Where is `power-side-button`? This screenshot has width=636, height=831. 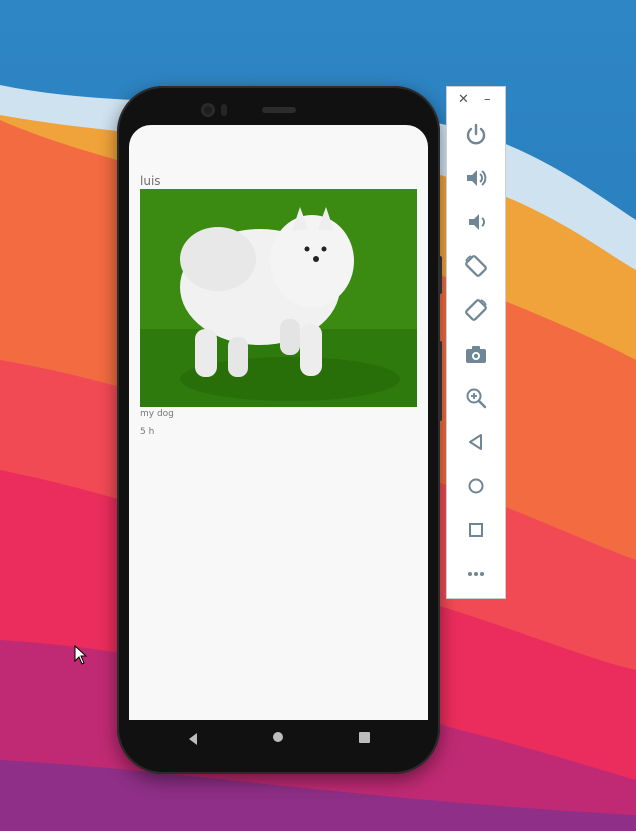
power-side-button is located at coordinates (440, 381).